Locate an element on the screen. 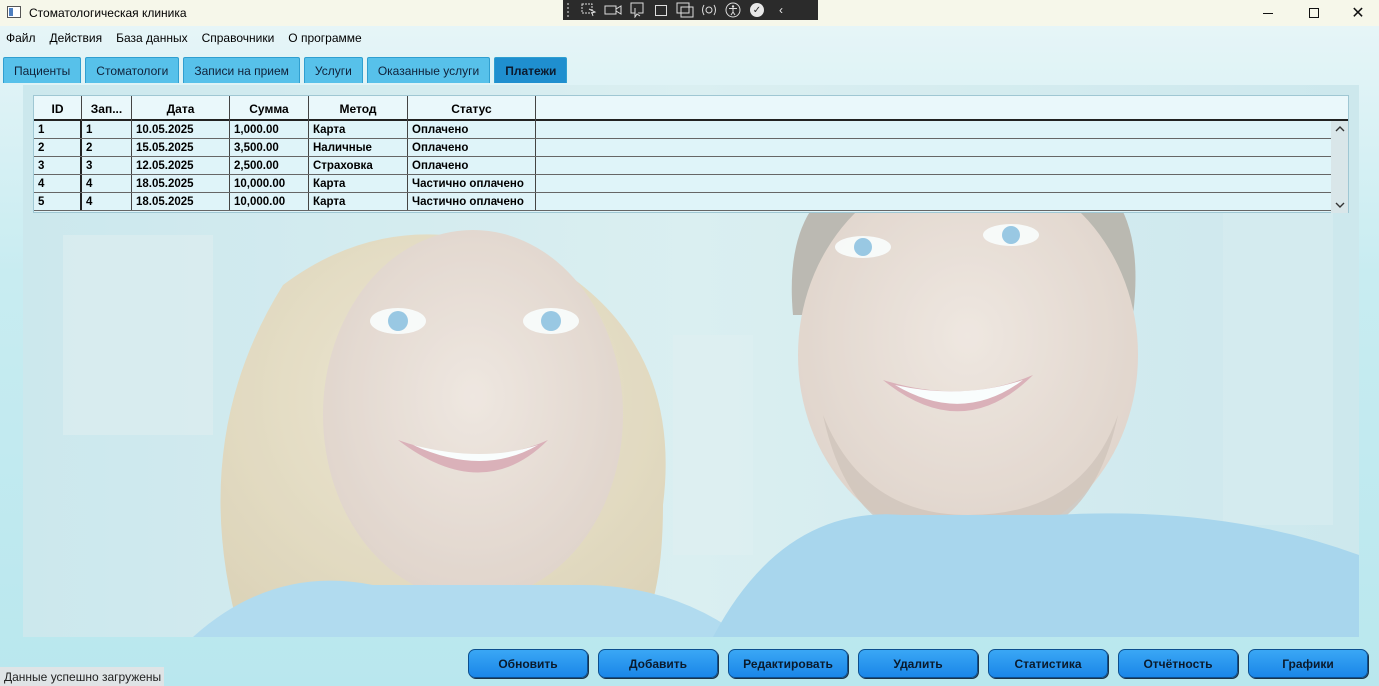  binding-failures-icon is located at coordinates (709, 10).